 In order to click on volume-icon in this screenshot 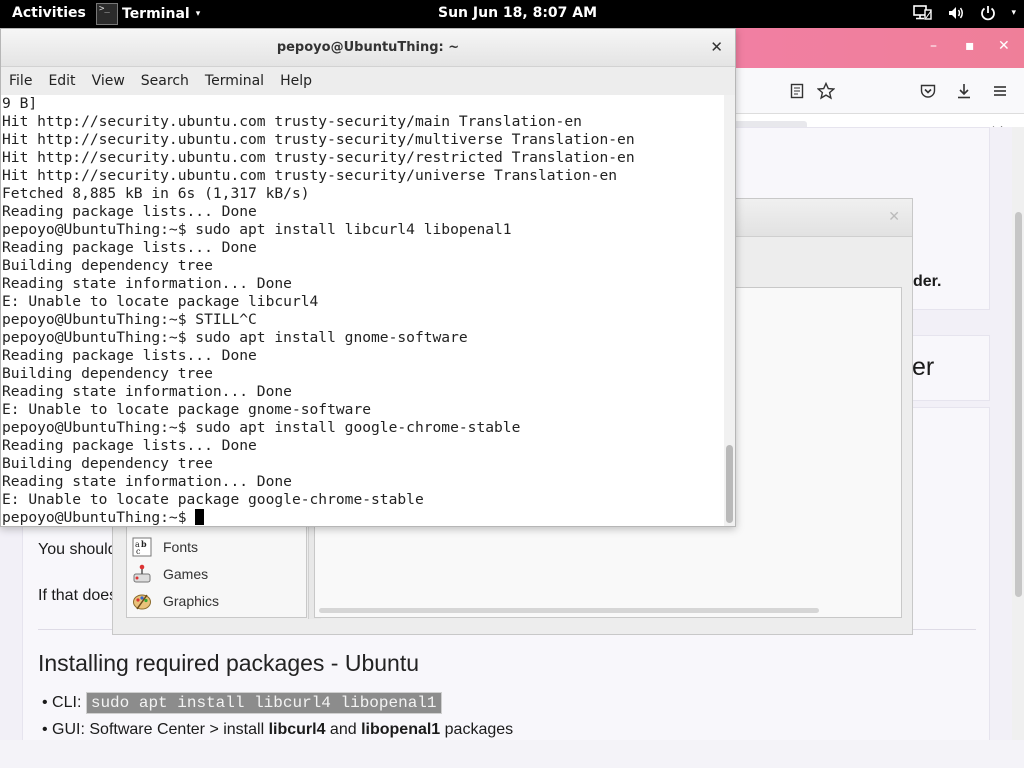, I will do `click(956, 13)`.